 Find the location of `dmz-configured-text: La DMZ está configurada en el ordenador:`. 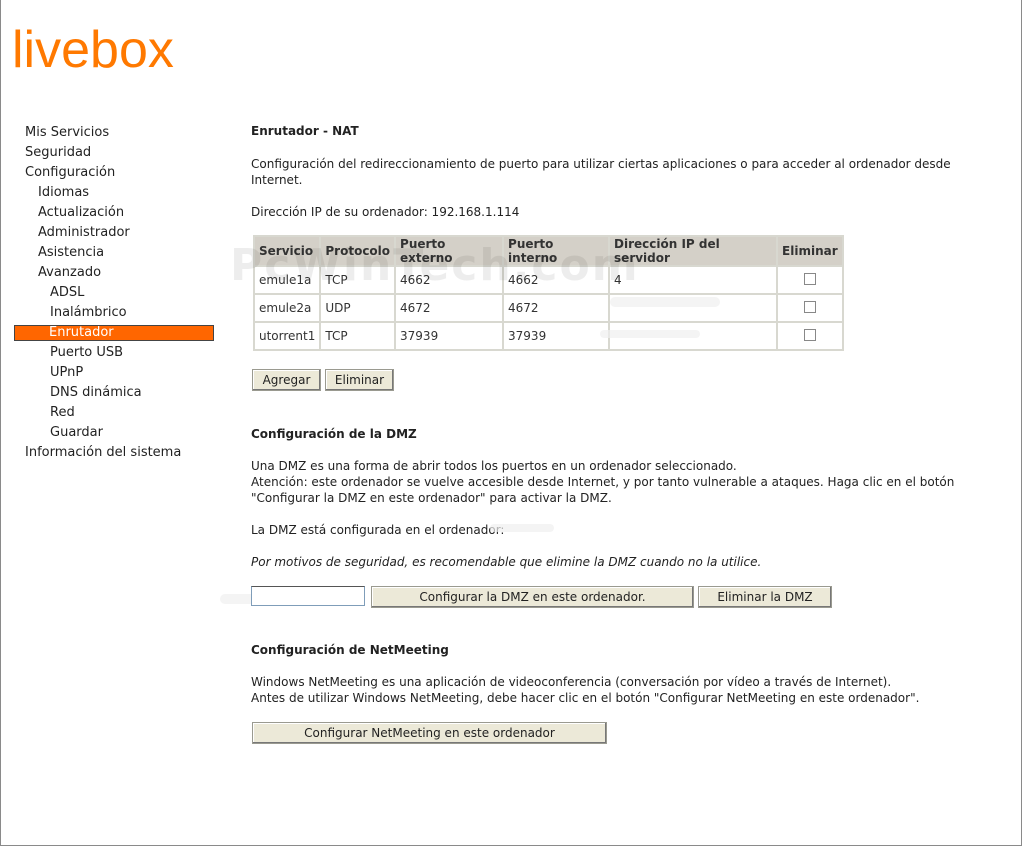

dmz-configured-text: La DMZ está configurada en el ordenador: is located at coordinates (378, 530).